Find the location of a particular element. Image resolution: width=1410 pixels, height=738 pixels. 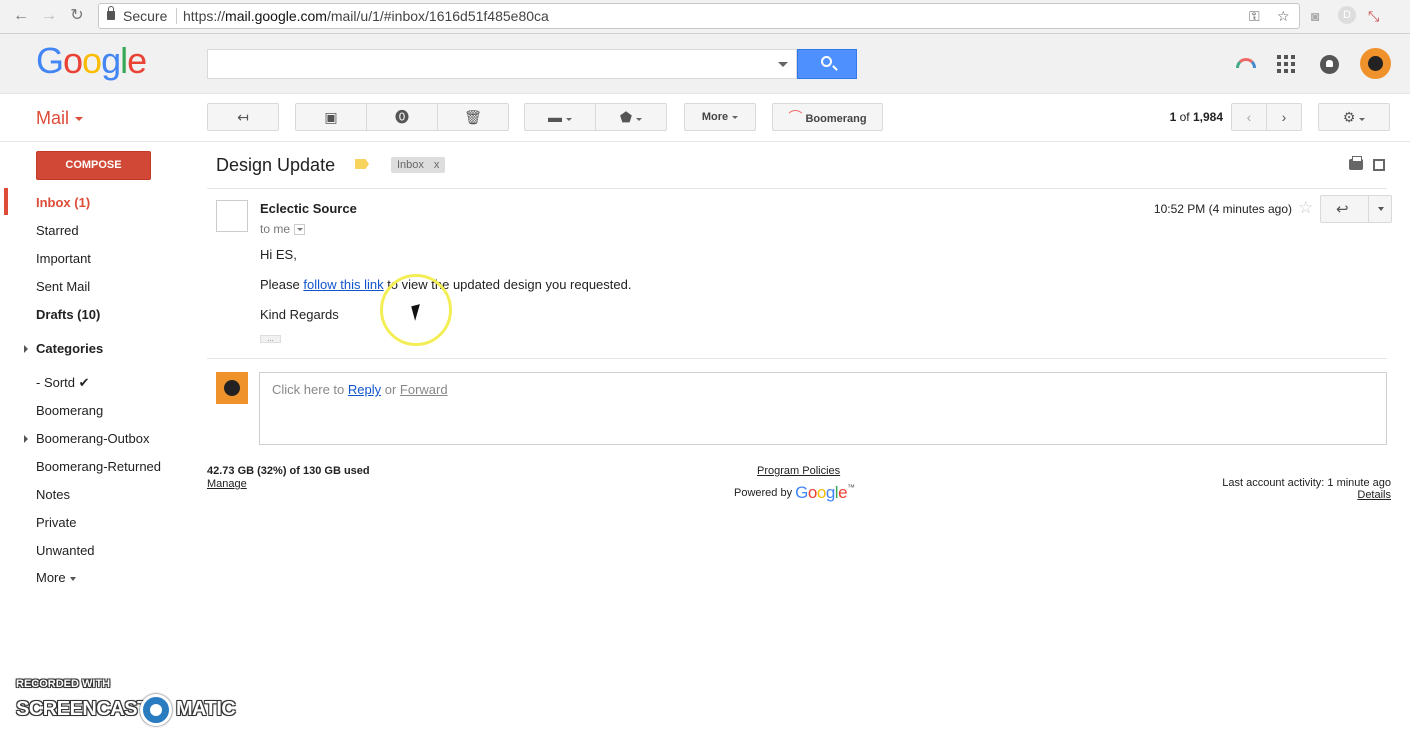

back-to-inbox-button: ↤ is located at coordinates (243, 117).